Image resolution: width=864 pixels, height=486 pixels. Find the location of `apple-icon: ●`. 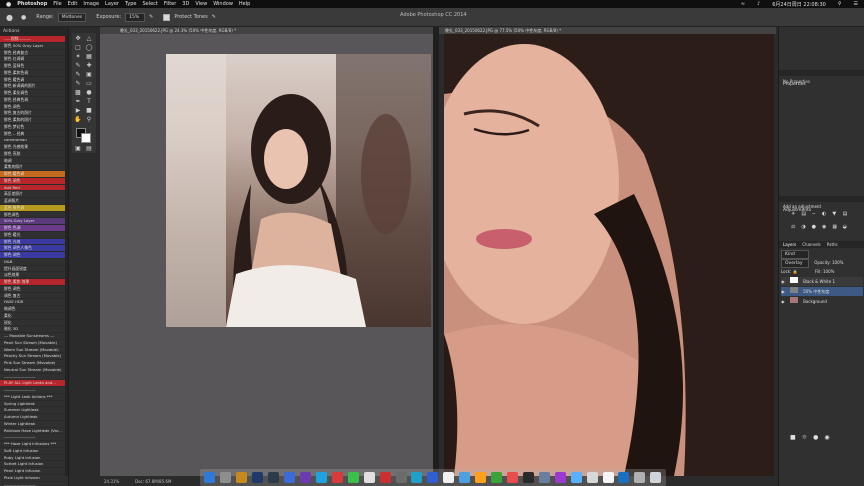

apple-icon: ● is located at coordinates (8, 4).